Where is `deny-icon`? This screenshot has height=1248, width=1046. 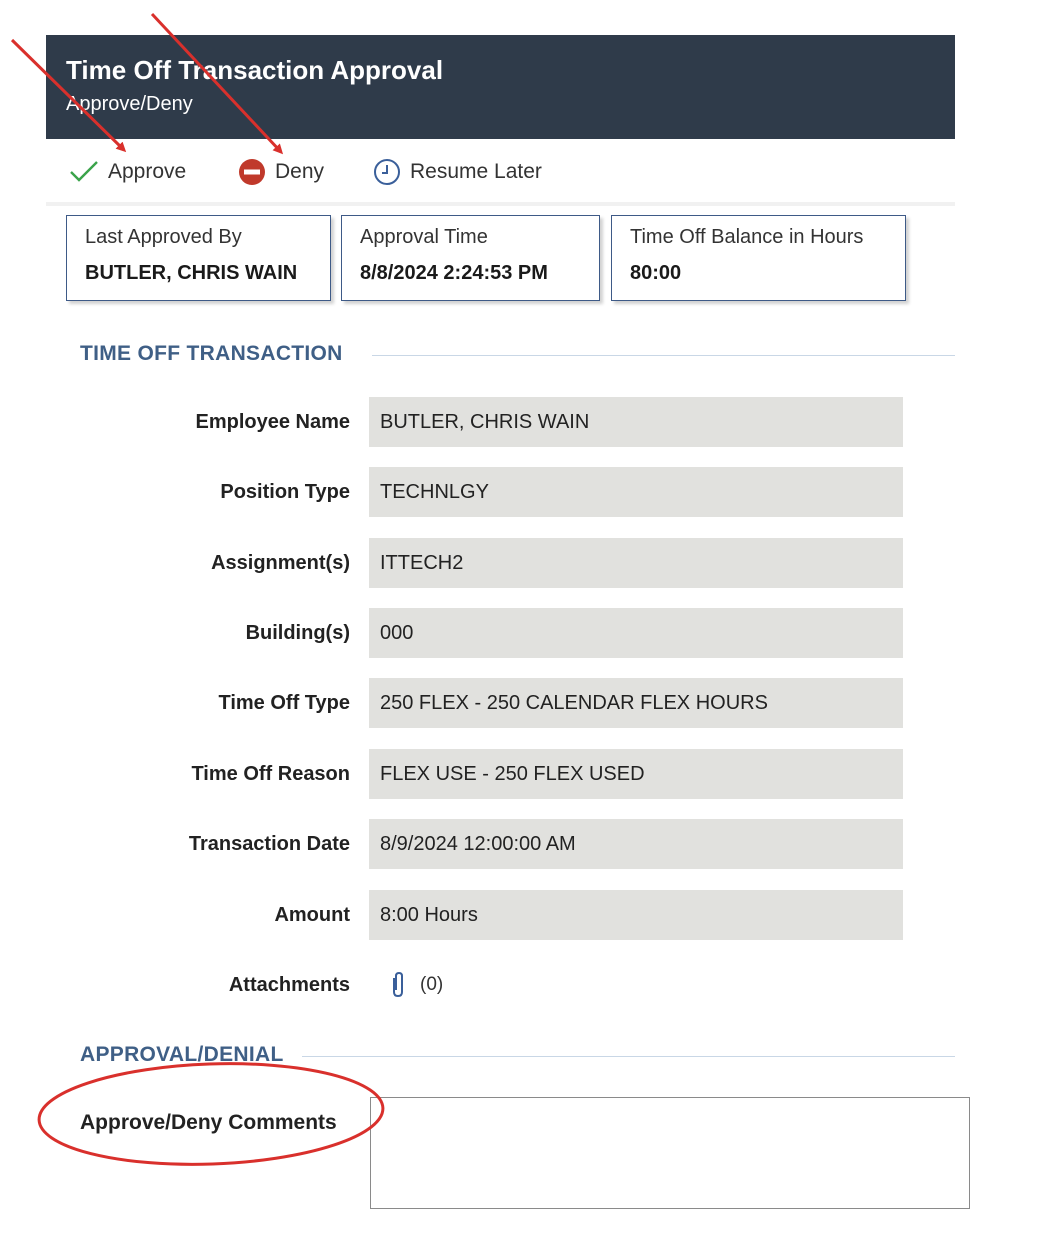 deny-icon is located at coordinates (252, 172).